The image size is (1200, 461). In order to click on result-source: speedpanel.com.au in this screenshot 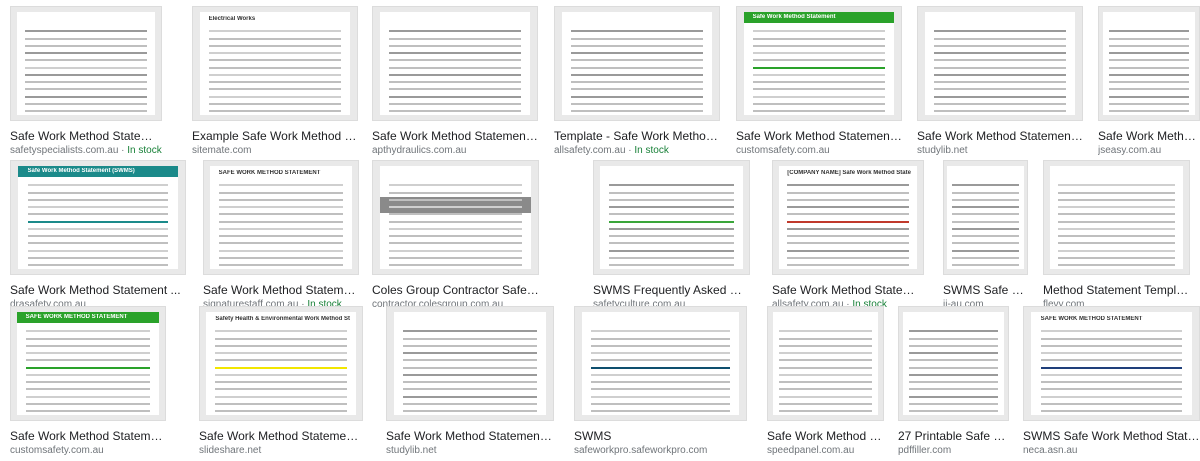, I will do `click(825, 450)`.